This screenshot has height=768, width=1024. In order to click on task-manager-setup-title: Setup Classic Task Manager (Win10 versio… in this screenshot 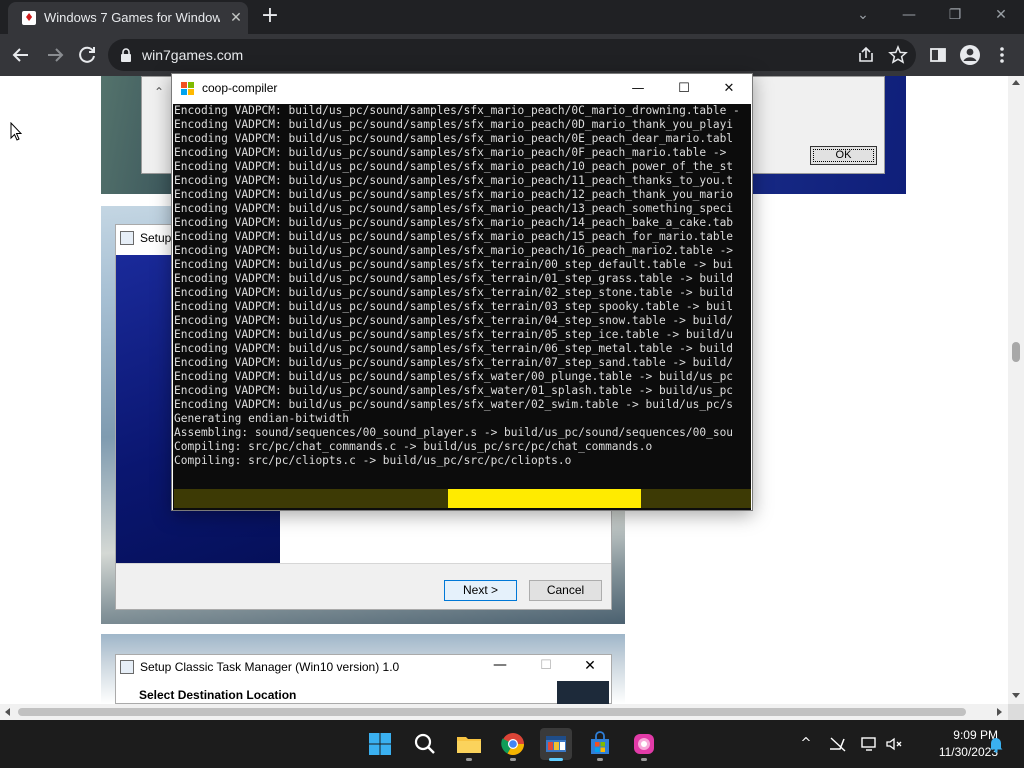, I will do `click(270, 667)`.